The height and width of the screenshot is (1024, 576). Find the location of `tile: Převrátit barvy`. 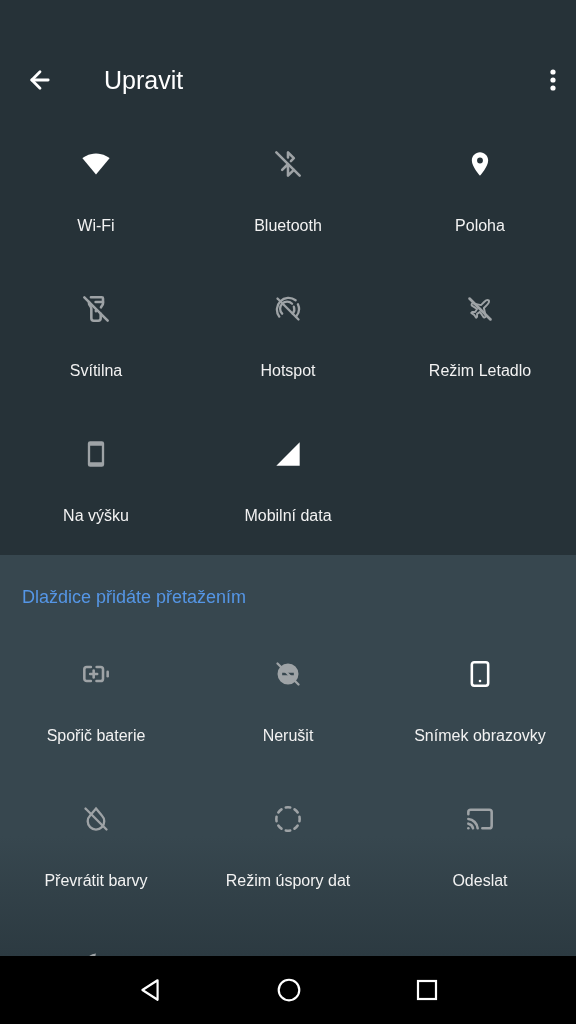

tile: Převrátit barvy is located at coordinates (96, 847).